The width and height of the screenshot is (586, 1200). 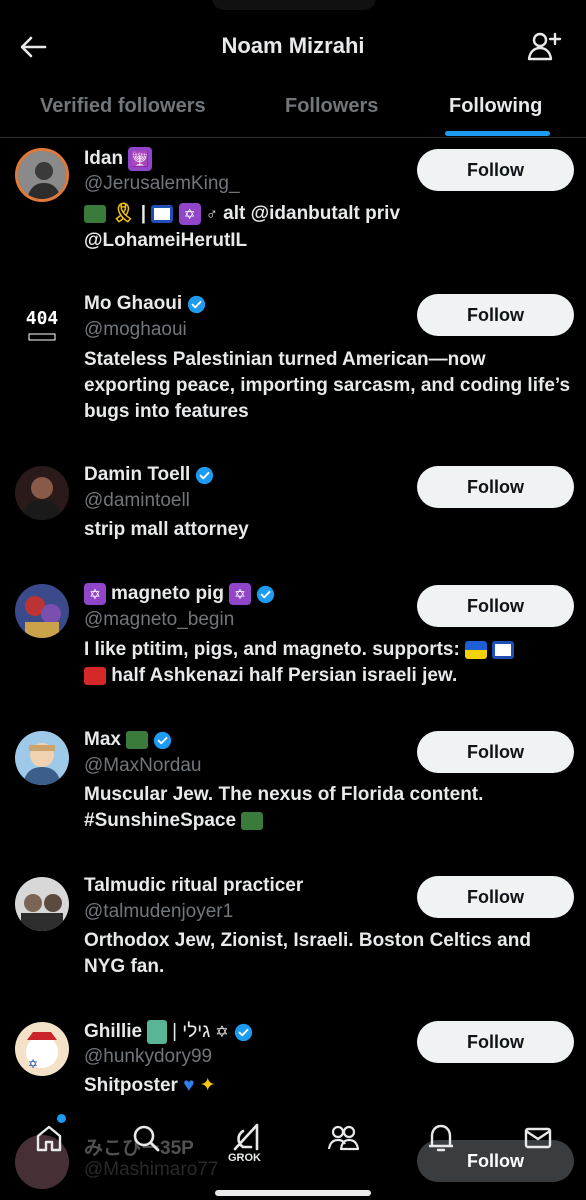 I want to click on top-bar: Noam Mizrahi, so click(x=293, y=39).